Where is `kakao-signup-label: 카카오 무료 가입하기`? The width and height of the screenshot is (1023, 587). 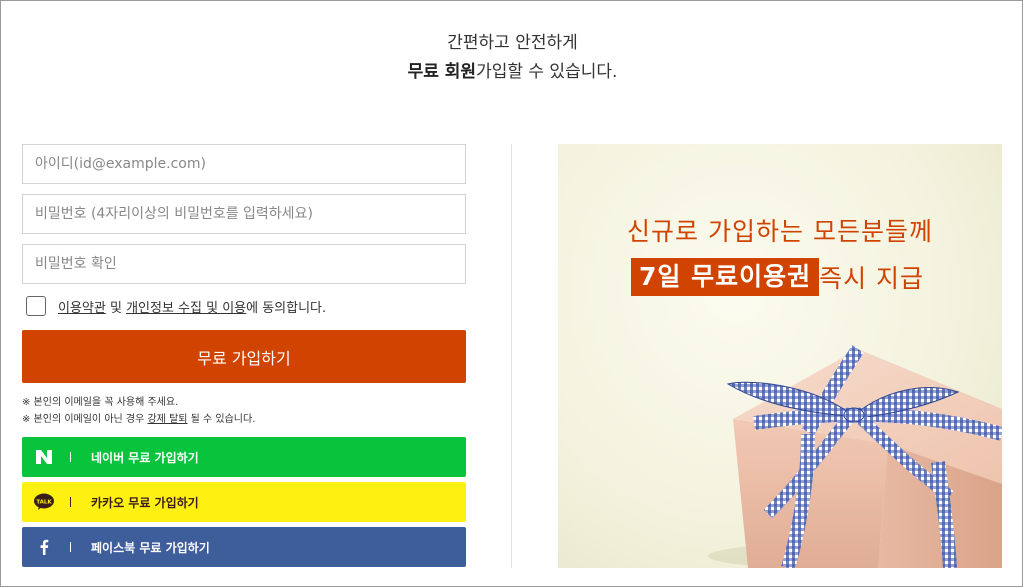 kakao-signup-label: 카카오 무료 가입하기 is located at coordinates (145, 502).